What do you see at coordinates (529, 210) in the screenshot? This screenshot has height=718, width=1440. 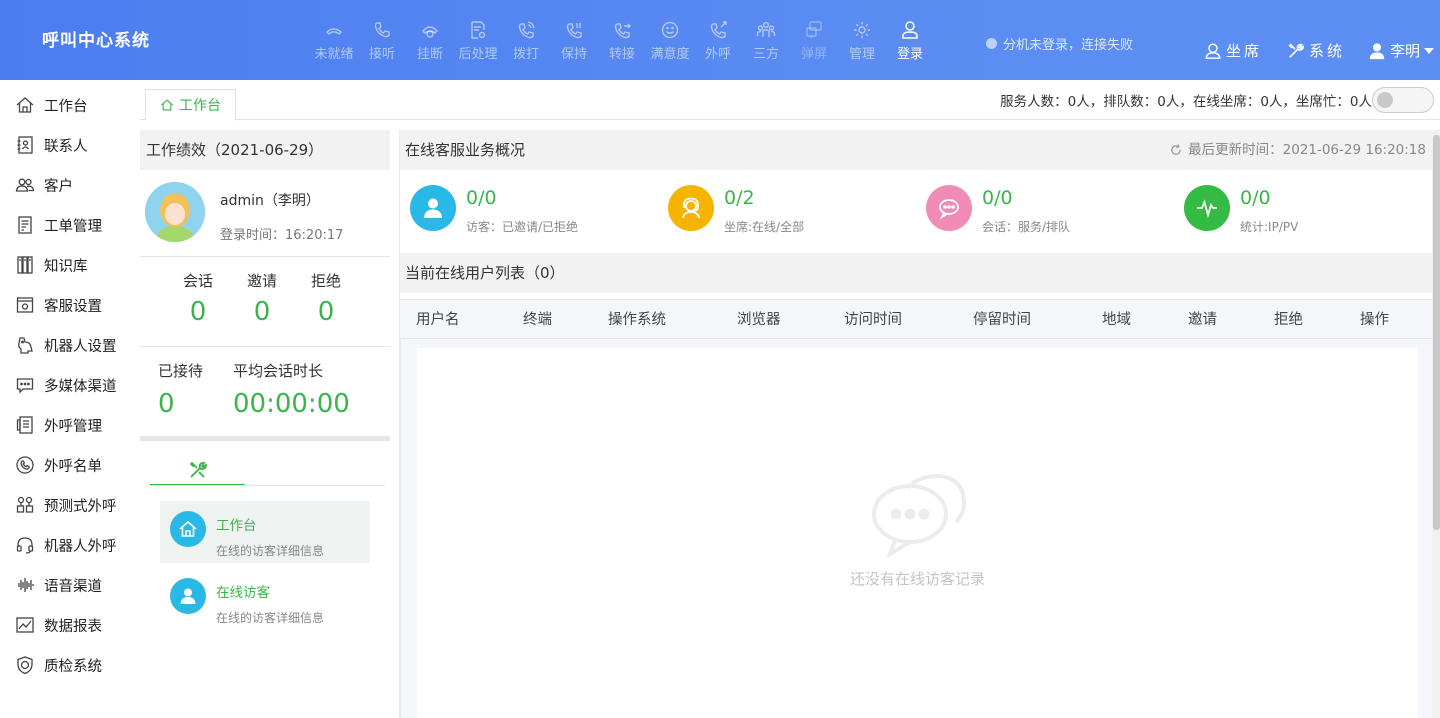 I see `kpi-visitors: 0/0 访客：已邀请/已拒绝` at bounding box center [529, 210].